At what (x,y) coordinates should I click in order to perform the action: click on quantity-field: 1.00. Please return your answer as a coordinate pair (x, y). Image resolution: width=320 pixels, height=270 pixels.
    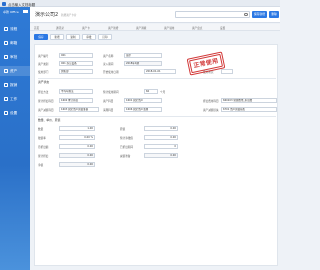
    Looking at the image, I should click on (77, 128).